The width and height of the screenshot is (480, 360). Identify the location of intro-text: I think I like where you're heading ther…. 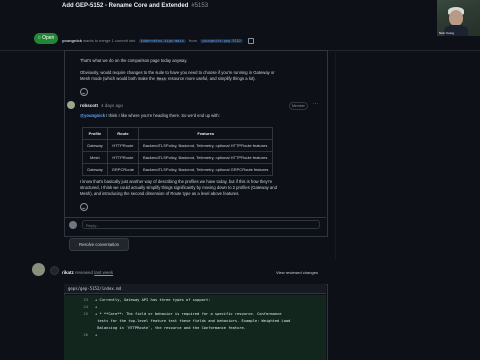
(163, 115).